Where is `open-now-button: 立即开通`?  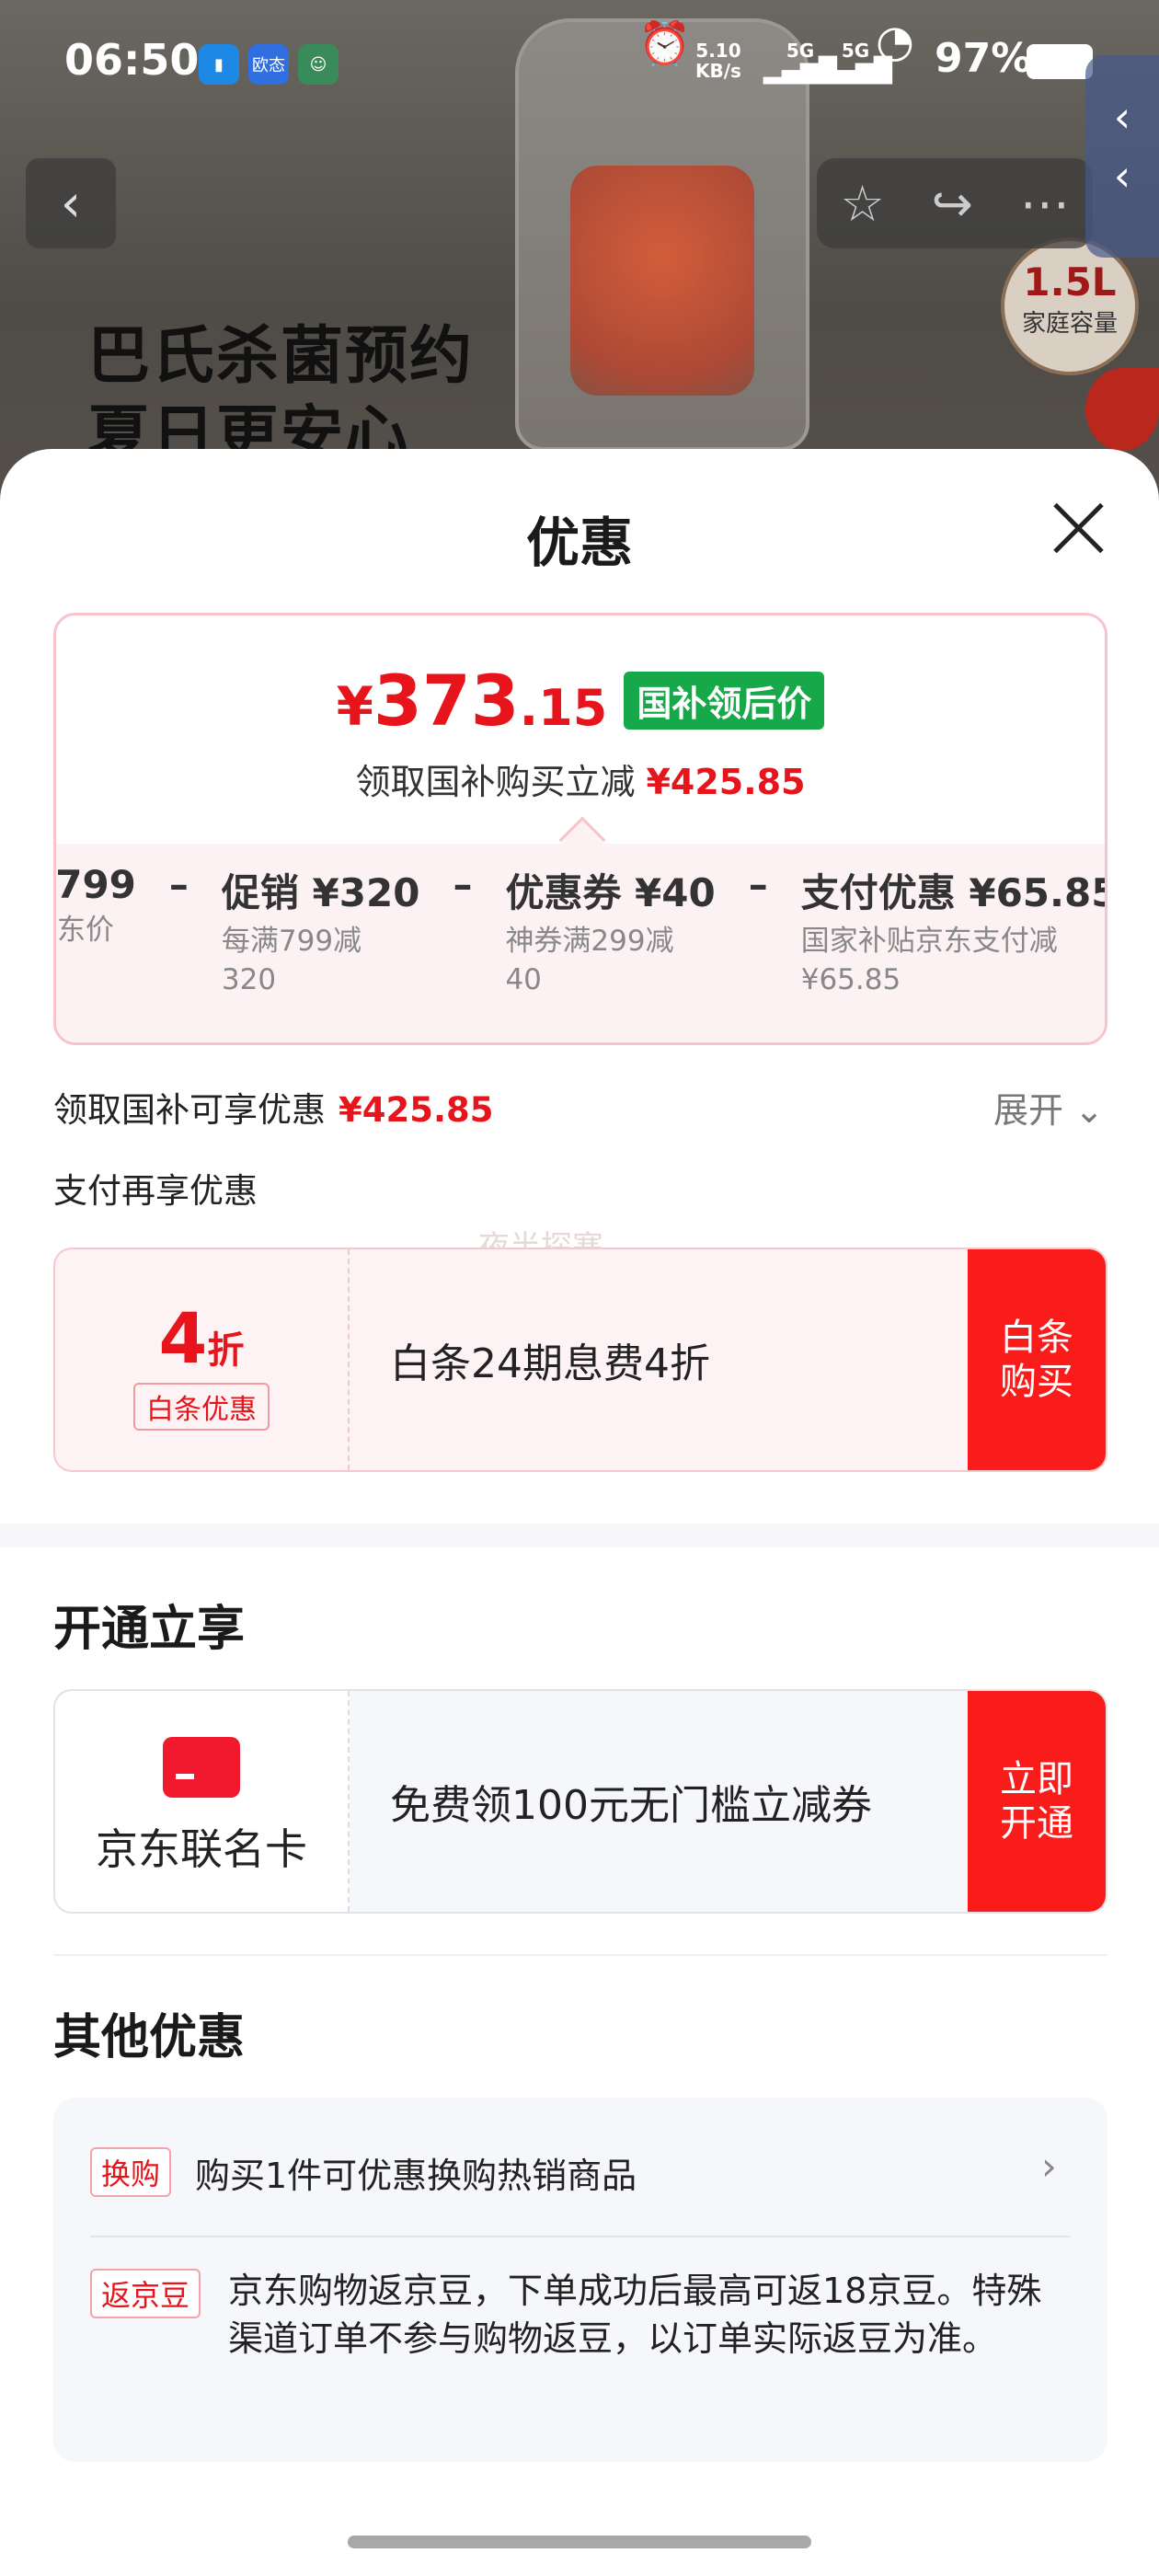 open-now-button: 立即开通 is located at coordinates (1037, 1801).